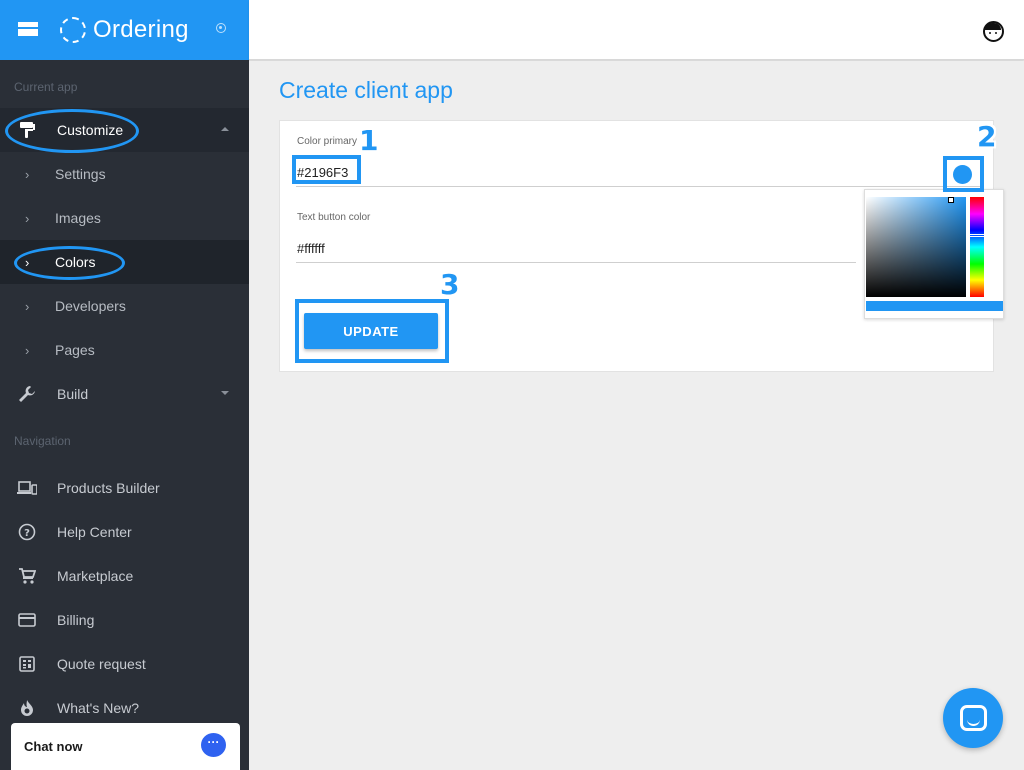 This screenshot has height=770, width=1024. I want to click on page-title: Create client app, so click(366, 90).